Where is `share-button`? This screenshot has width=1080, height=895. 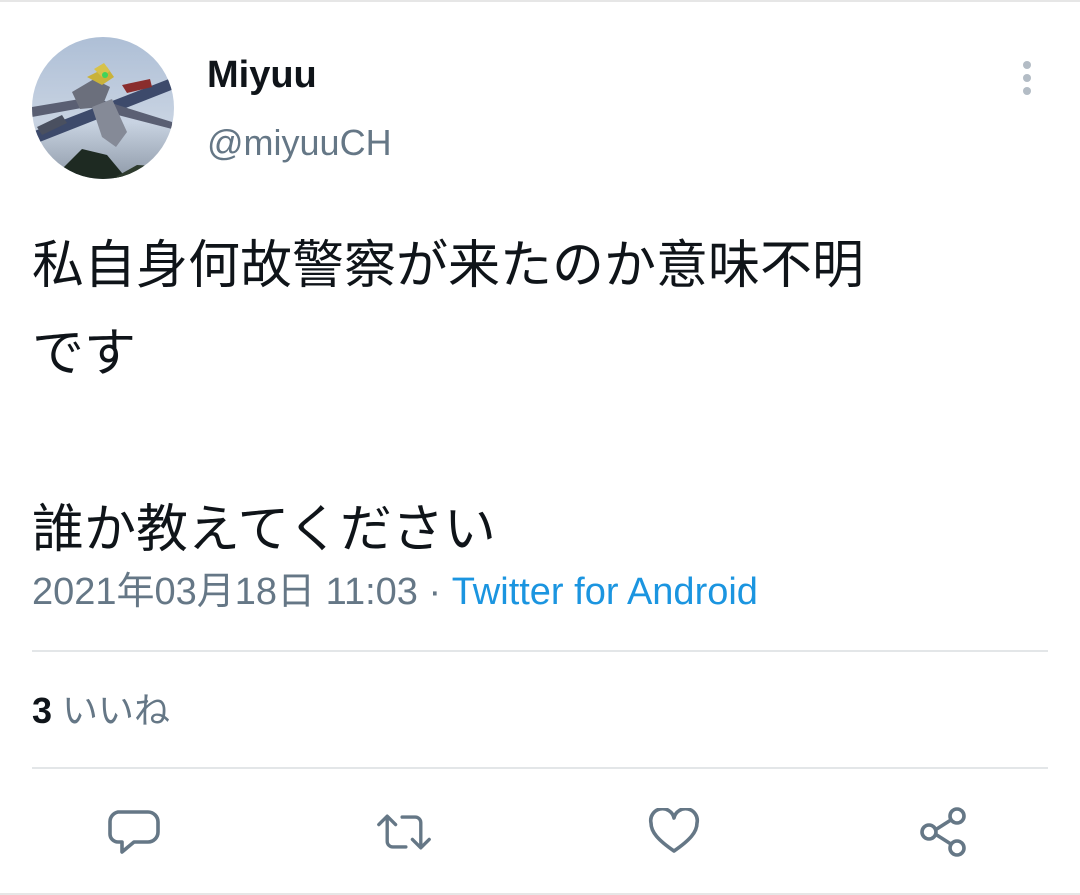
share-button is located at coordinates (943, 832).